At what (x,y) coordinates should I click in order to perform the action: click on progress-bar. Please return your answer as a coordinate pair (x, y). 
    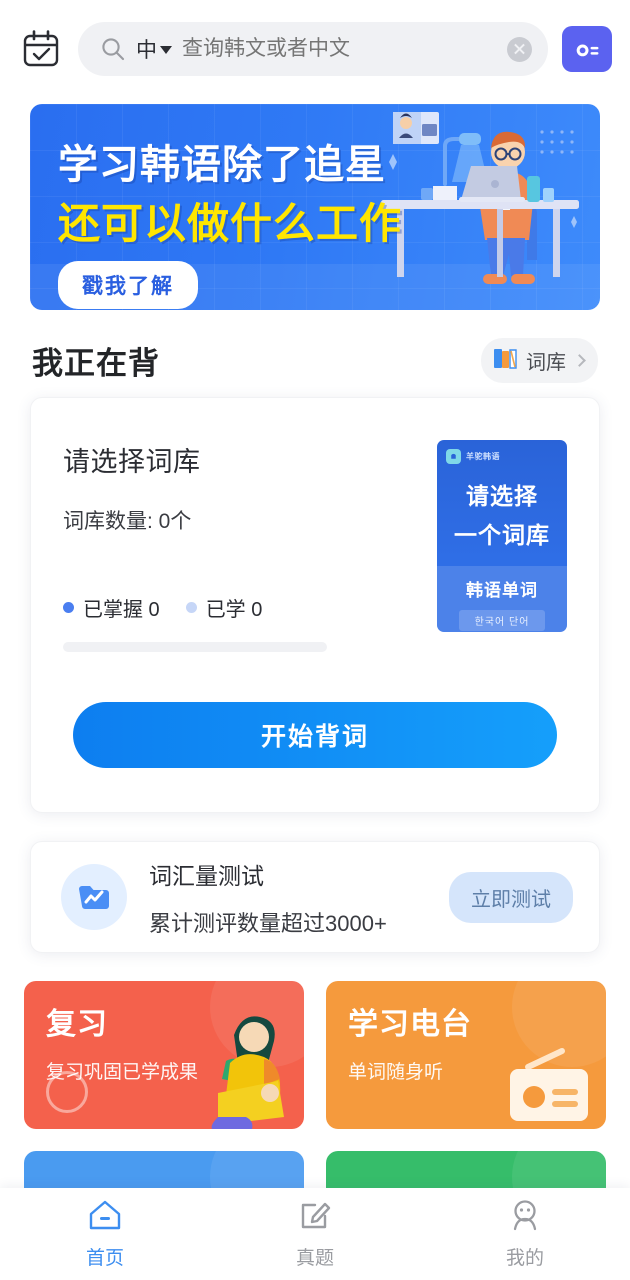
    Looking at the image, I should click on (195, 647).